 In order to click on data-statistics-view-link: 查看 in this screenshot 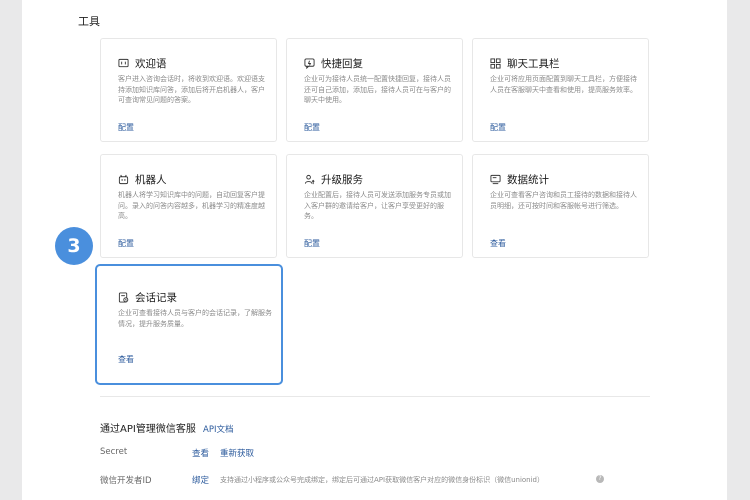, I will do `click(498, 243)`.